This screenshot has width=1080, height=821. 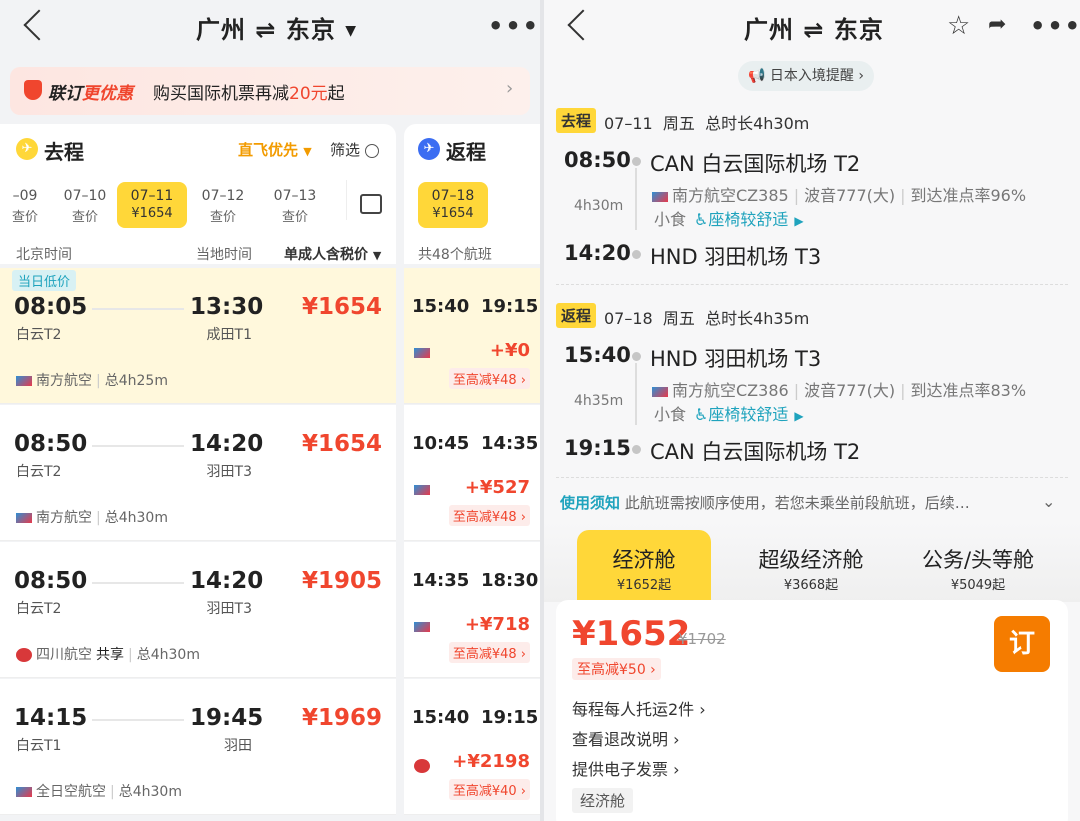 What do you see at coordinates (51, 444) in the screenshot?
I see `dep-time: 08:50` at bounding box center [51, 444].